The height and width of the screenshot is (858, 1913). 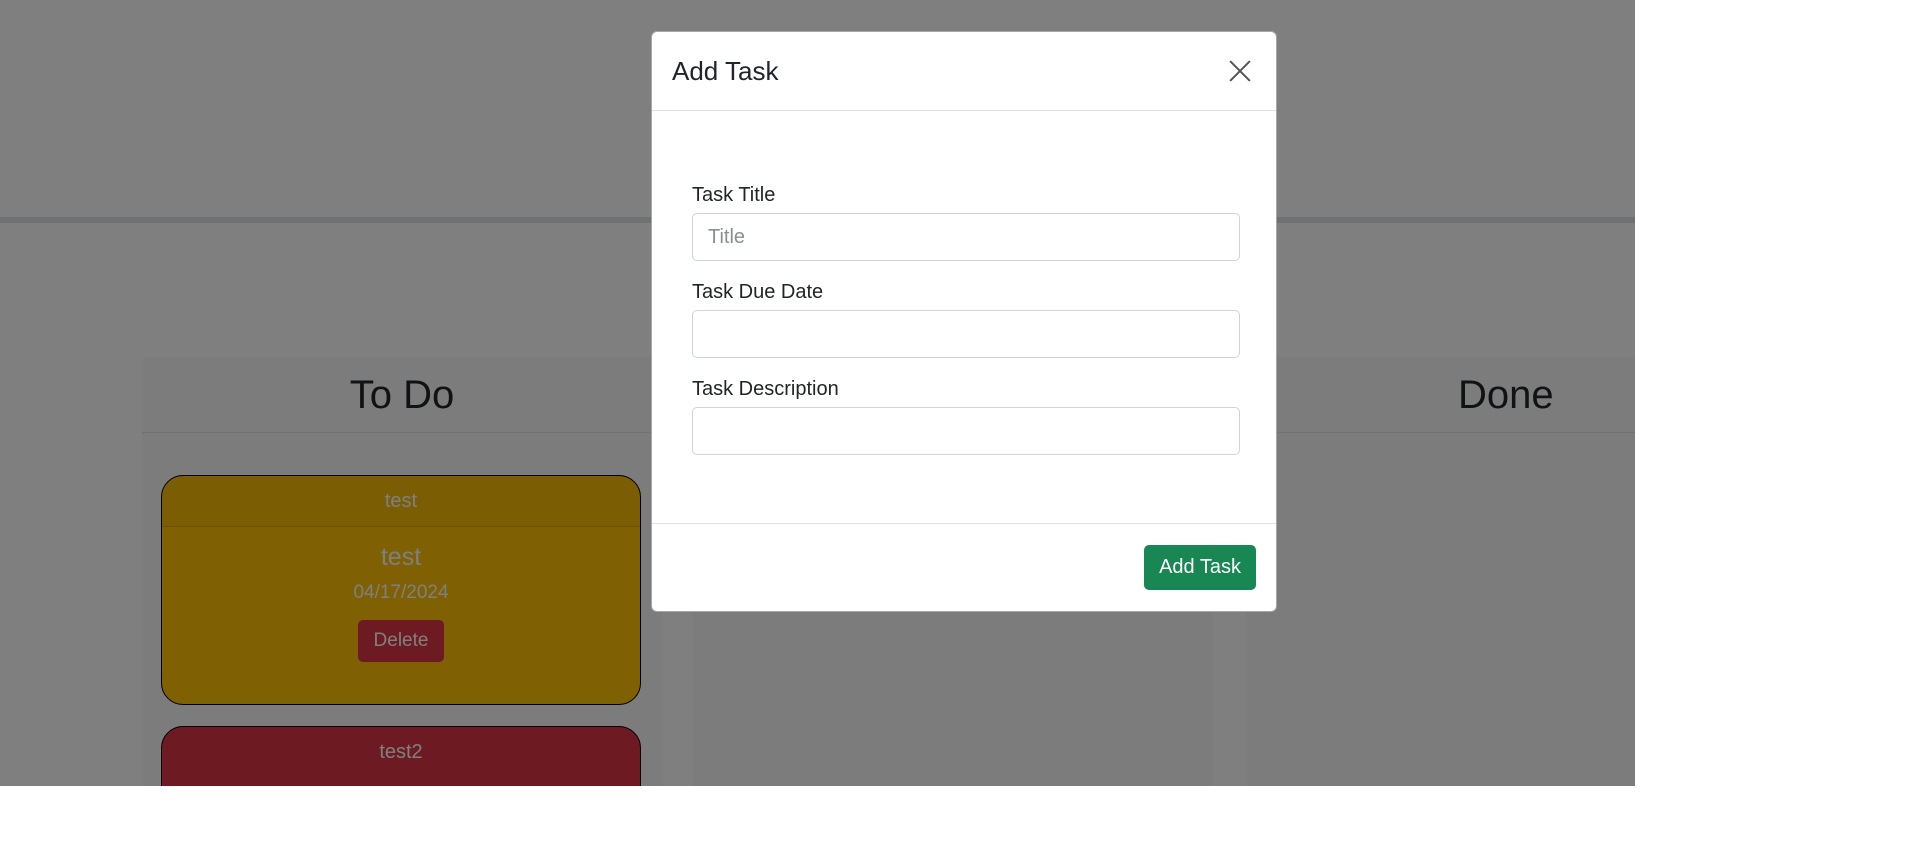 I want to click on task-due-date-group: Task Due Date, so click(x=966, y=319).